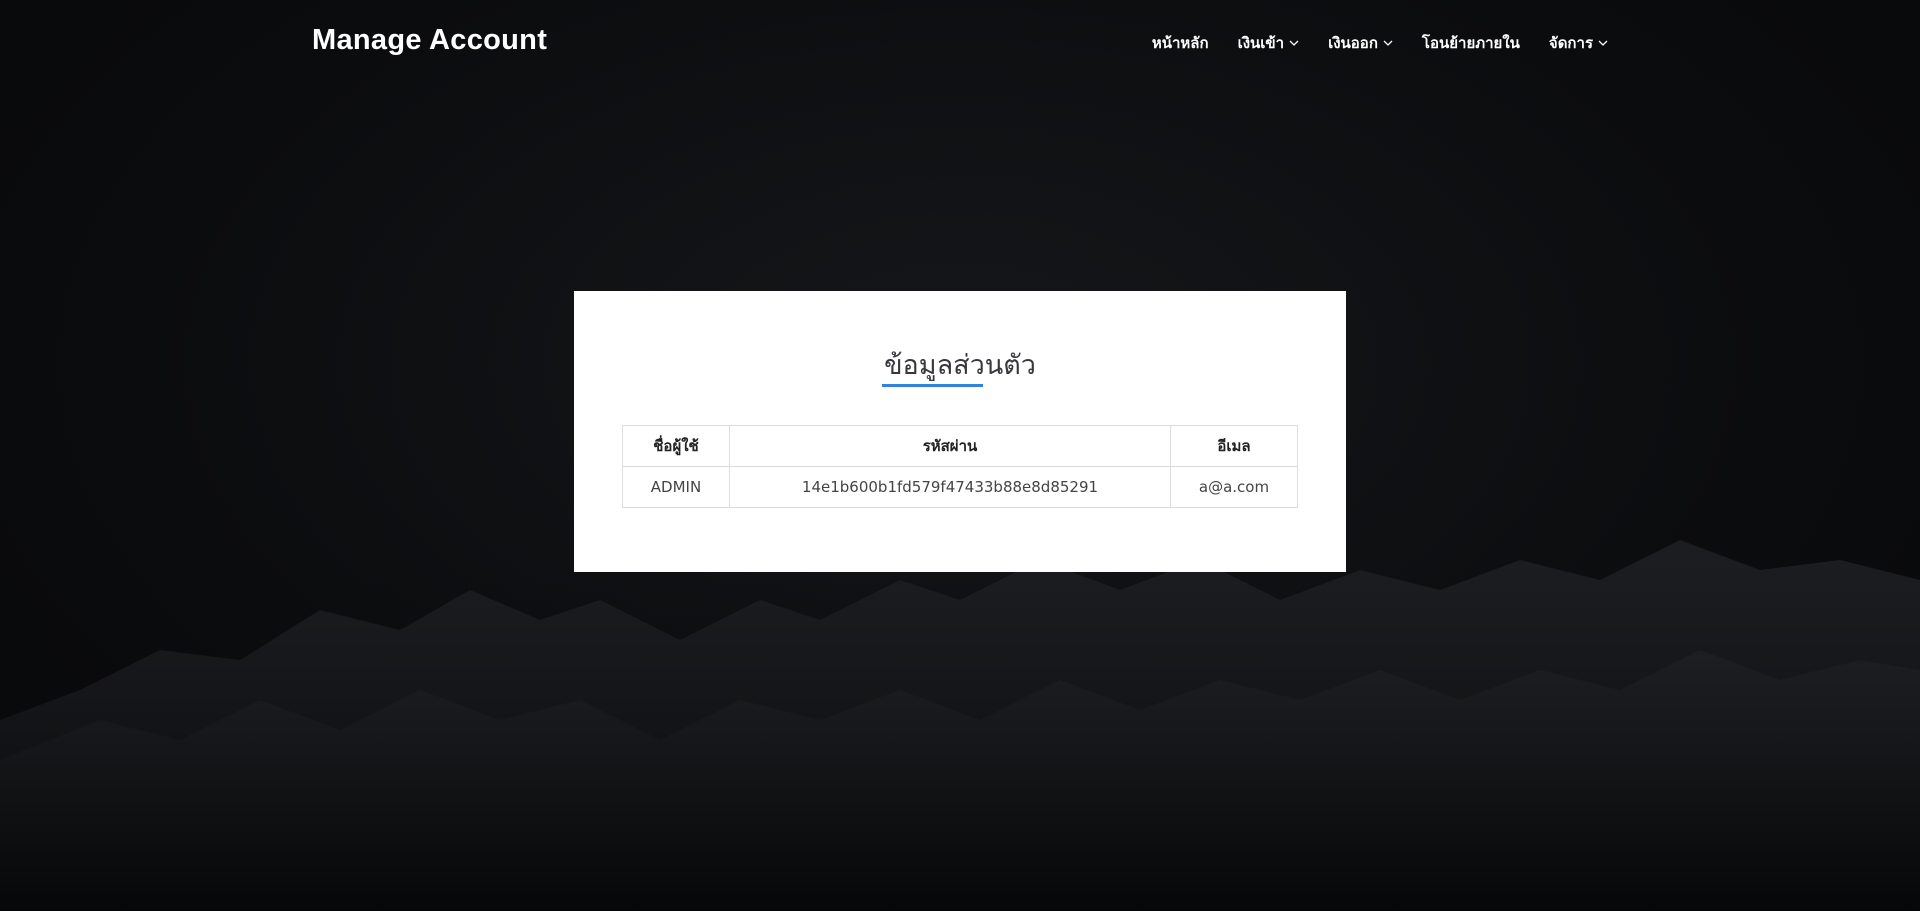  What do you see at coordinates (950, 487) in the screenshot?
I see `cell-password: 14e1b600b1fd579f47433b88e8d85291` at bounding box center [950, 487].